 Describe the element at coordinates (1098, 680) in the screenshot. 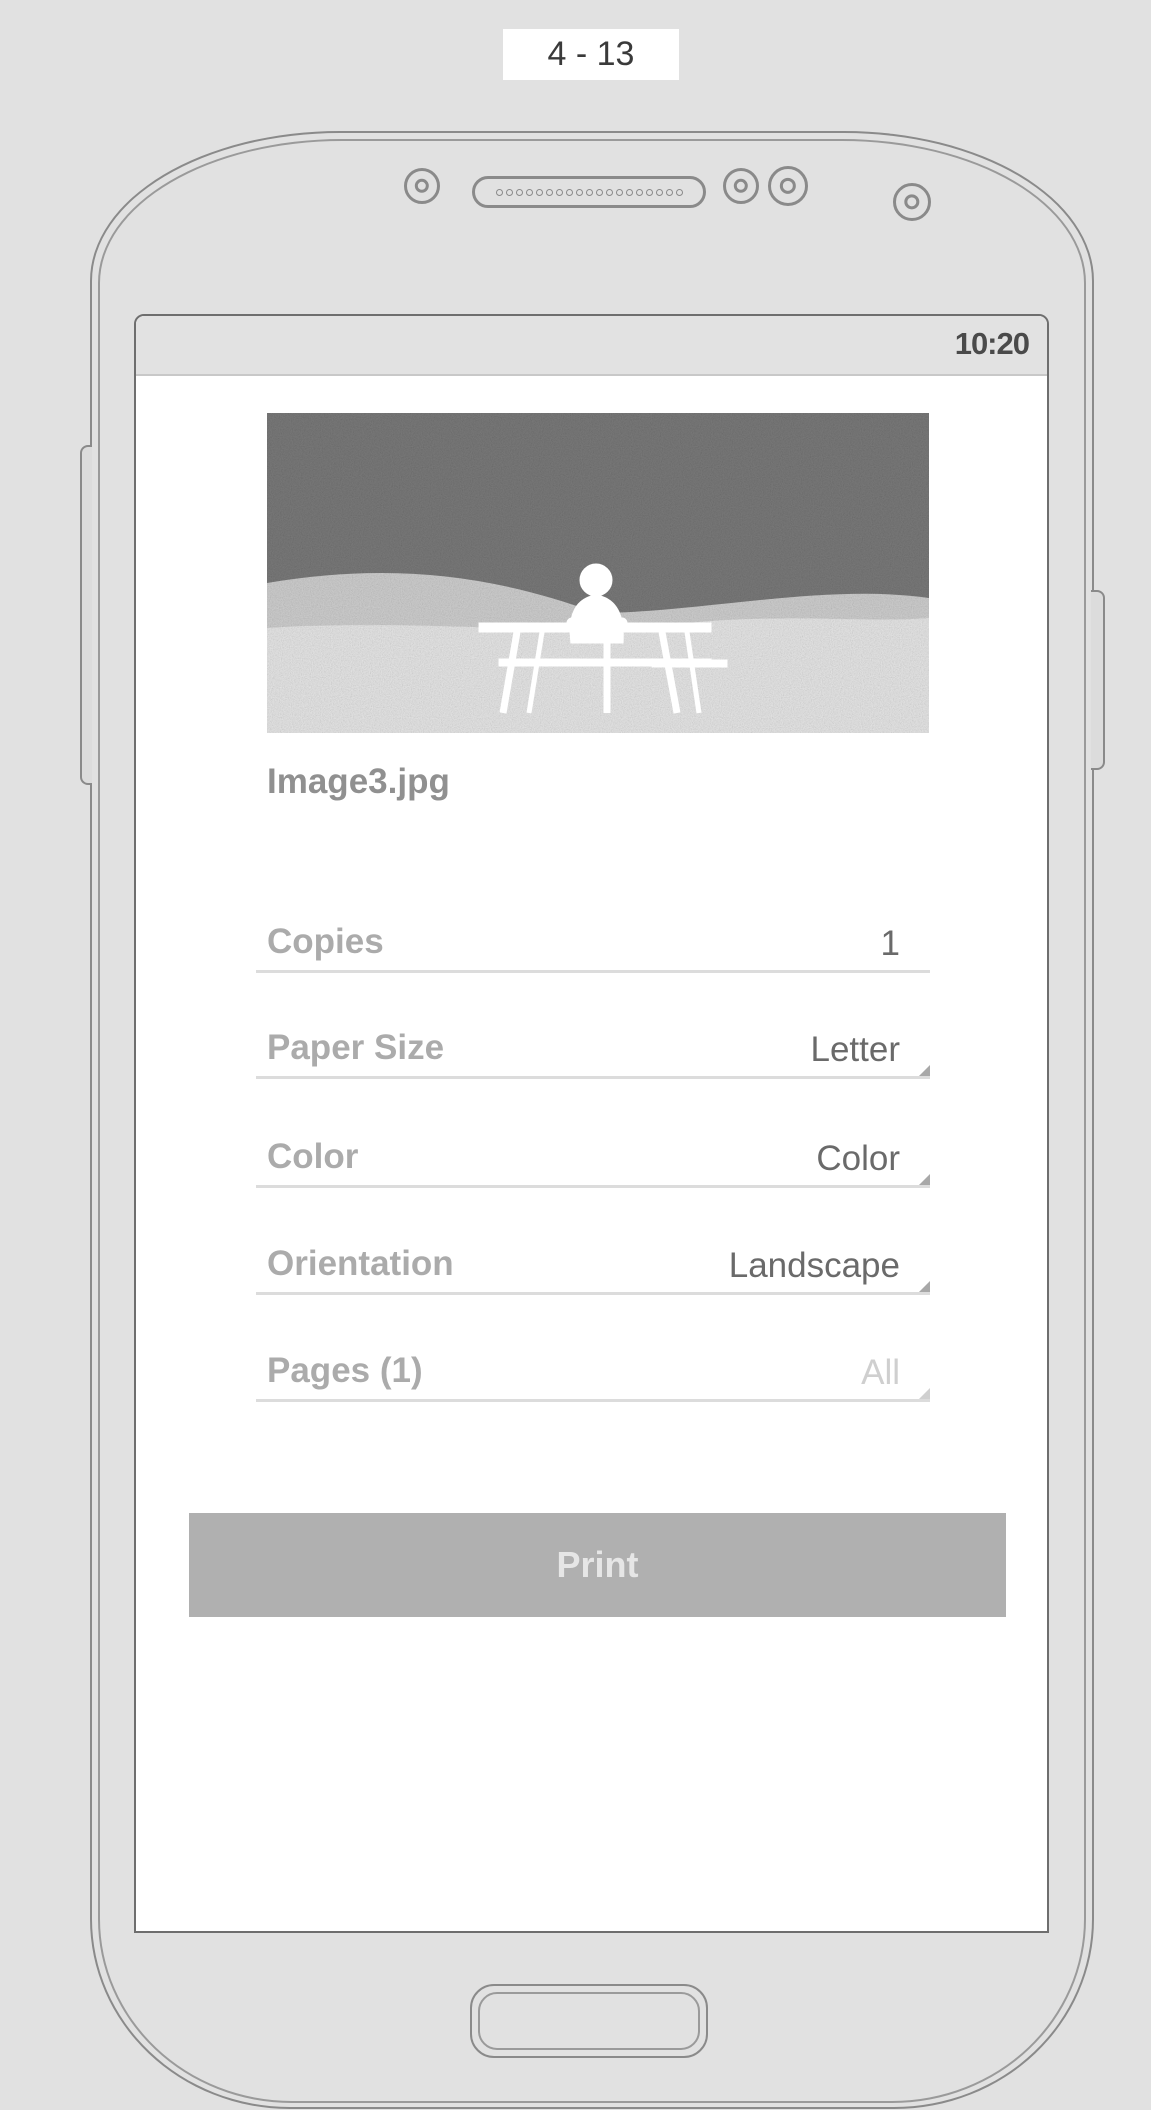

I see `power-button` at that location.